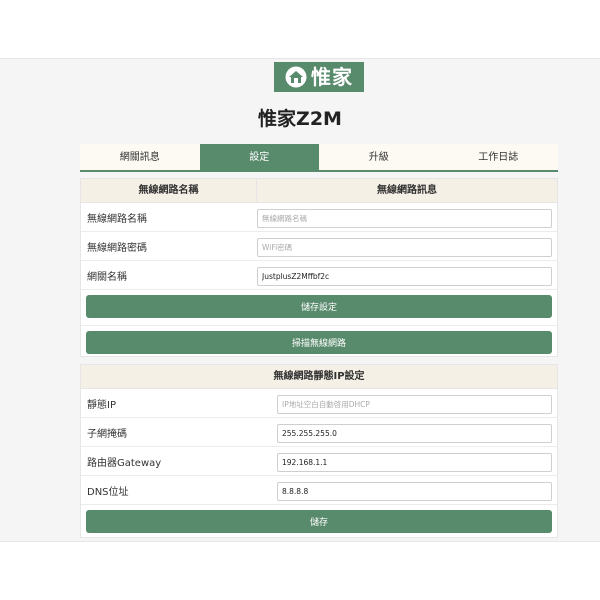 Image resolution: width=600 pixels, height=600 pixels. I want to click on subnet-mask-label: 子網掩碼, so click(107, 434).